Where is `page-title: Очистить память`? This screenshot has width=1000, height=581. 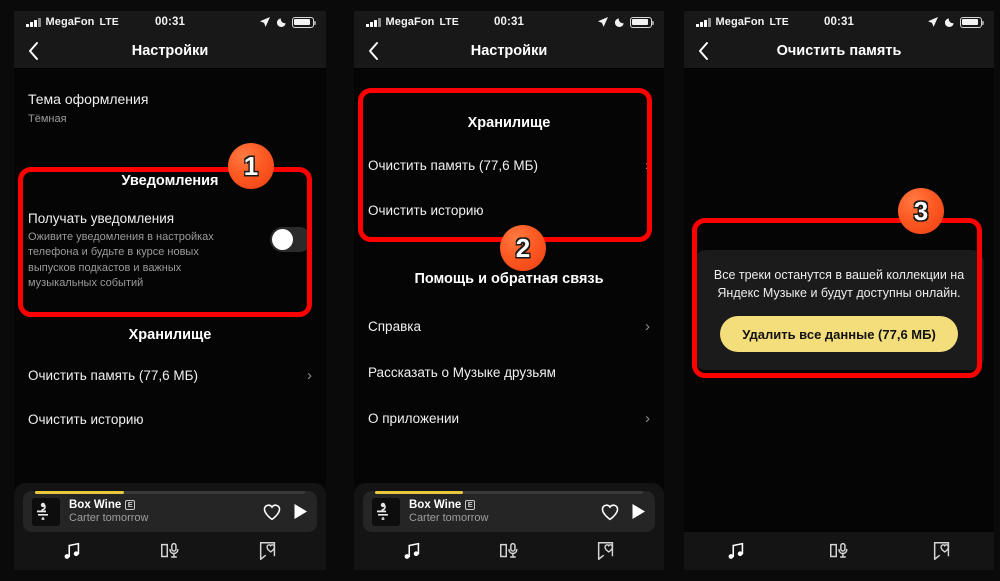 page-title: Очистить память is located at coordinates (839, 50).